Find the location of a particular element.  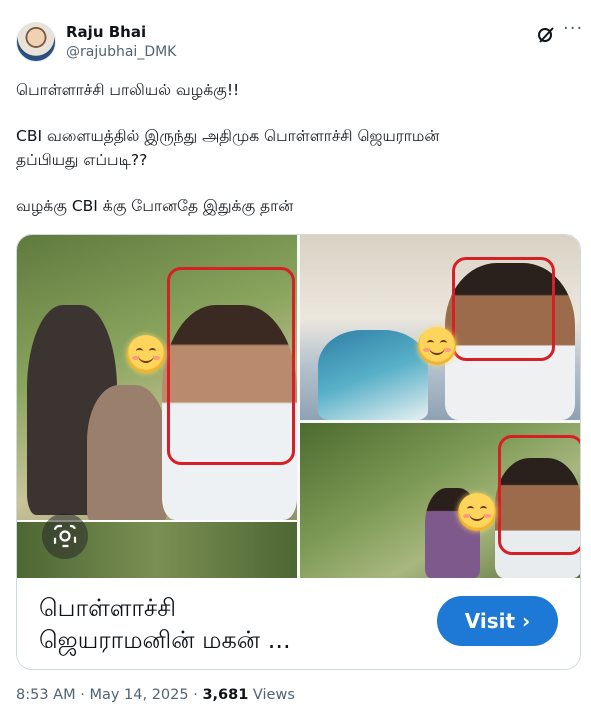

photo-bottom-right is located at coordinates (440, 500).